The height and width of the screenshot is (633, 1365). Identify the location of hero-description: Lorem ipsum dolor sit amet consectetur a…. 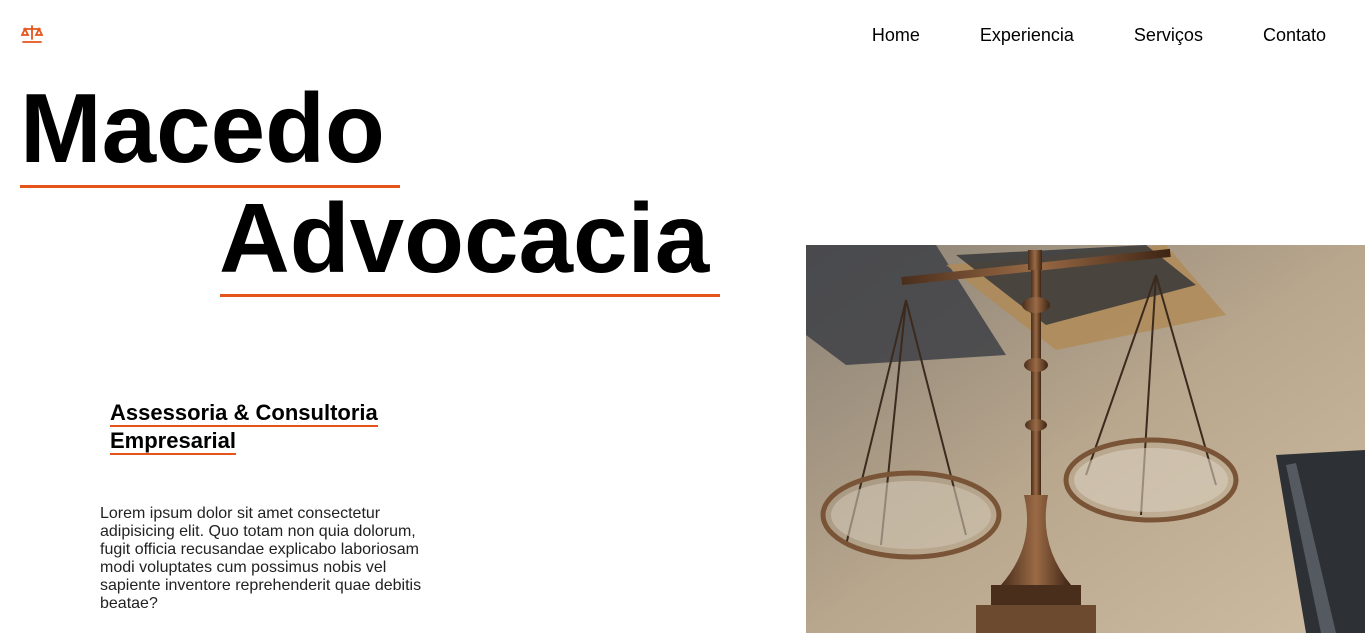
(261, 558).